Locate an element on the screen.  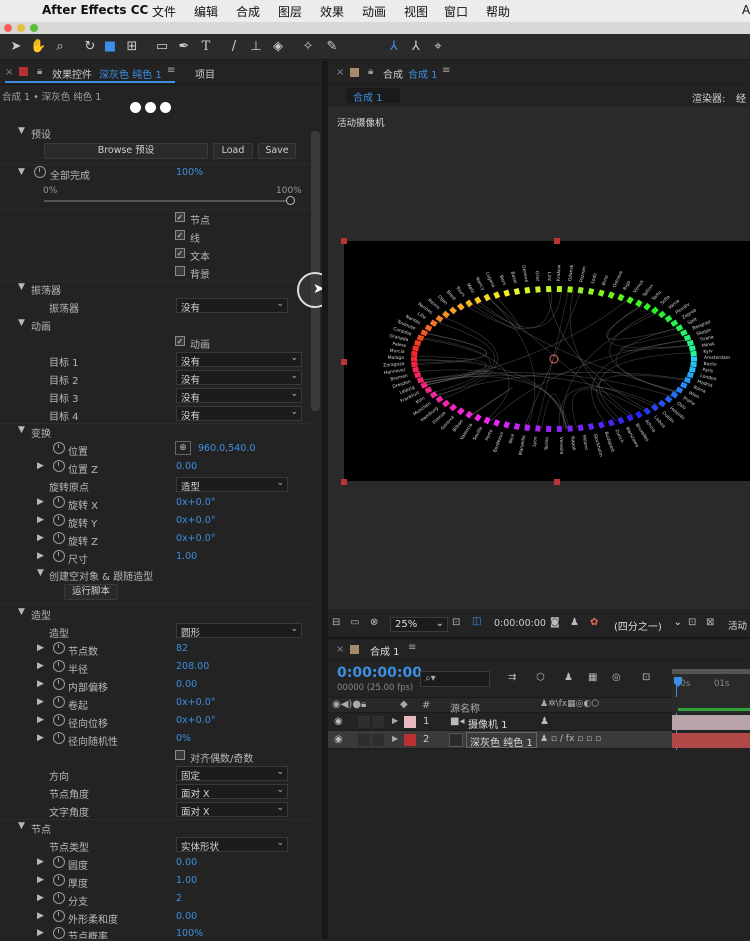
transform-expand-icon: ▼ is located at coordinates (21, 430).